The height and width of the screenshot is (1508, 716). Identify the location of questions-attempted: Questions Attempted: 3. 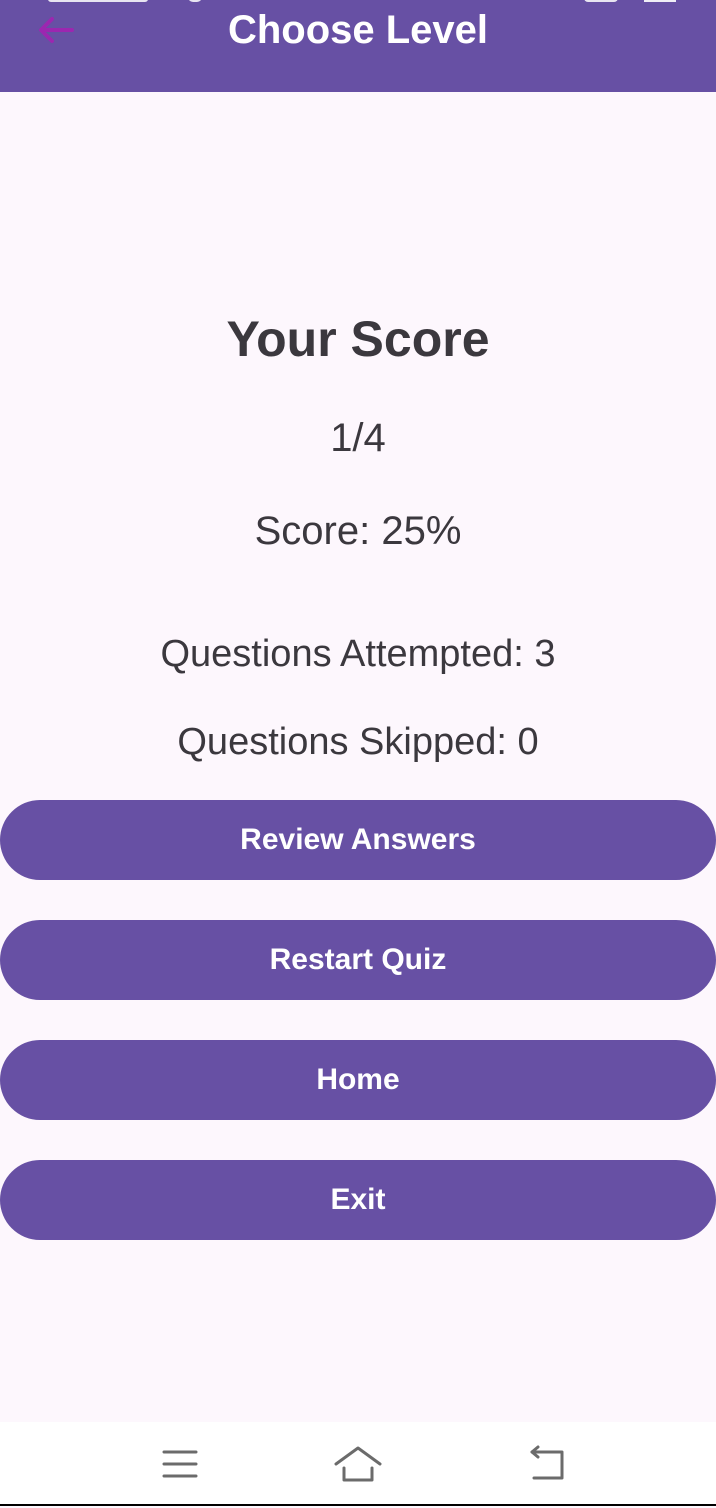
(358, 654).